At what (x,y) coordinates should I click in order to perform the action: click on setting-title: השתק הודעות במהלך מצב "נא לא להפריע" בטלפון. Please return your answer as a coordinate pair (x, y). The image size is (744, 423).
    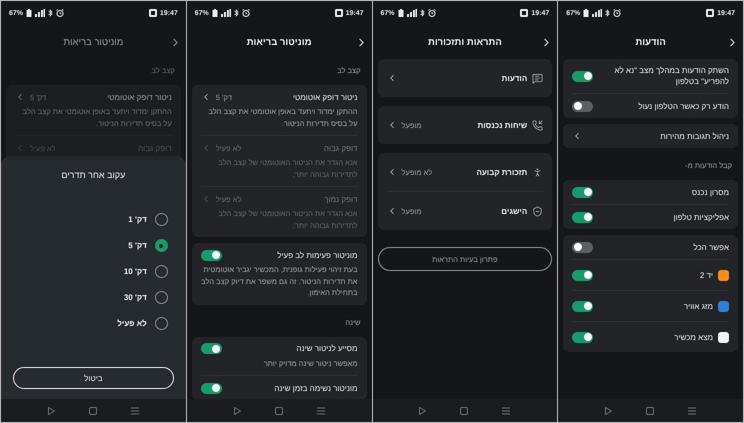
    Looking at the image, I should click on (671, 76).